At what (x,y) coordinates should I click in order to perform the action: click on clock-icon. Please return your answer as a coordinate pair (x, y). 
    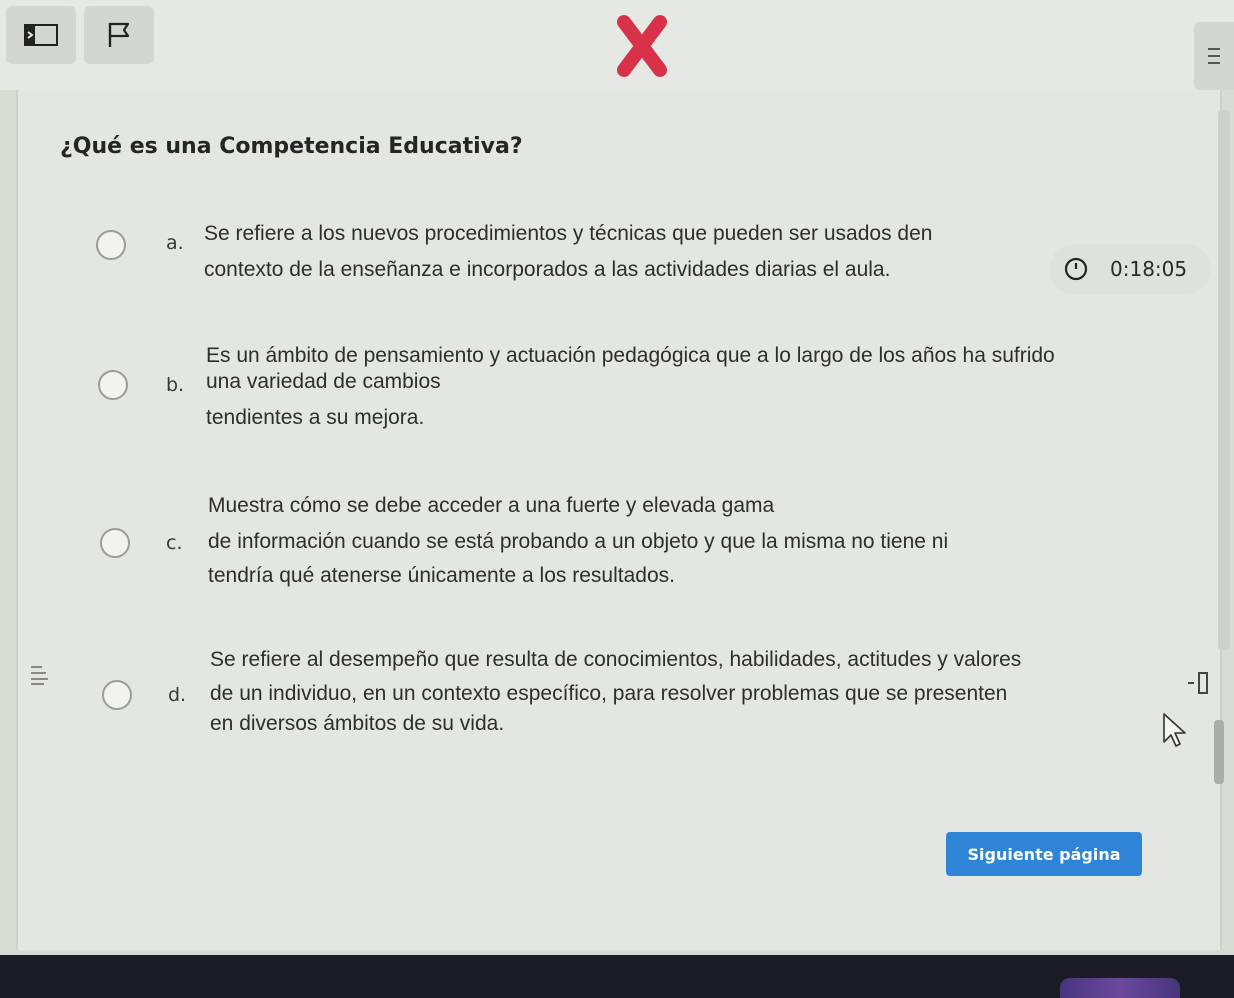
    Looking at the image, I should click on (1076, 269).